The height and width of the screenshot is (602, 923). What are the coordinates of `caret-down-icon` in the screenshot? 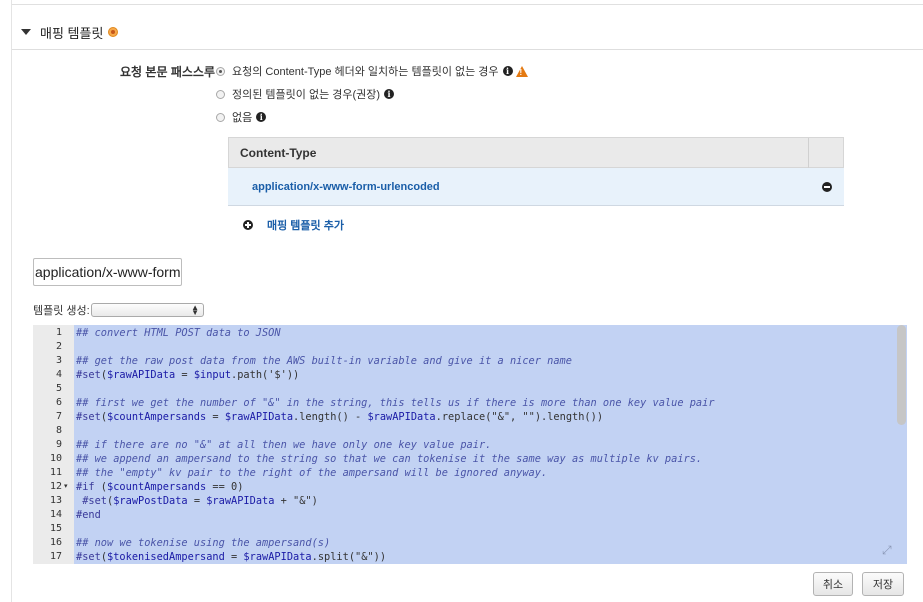 It's located at (26, 32).